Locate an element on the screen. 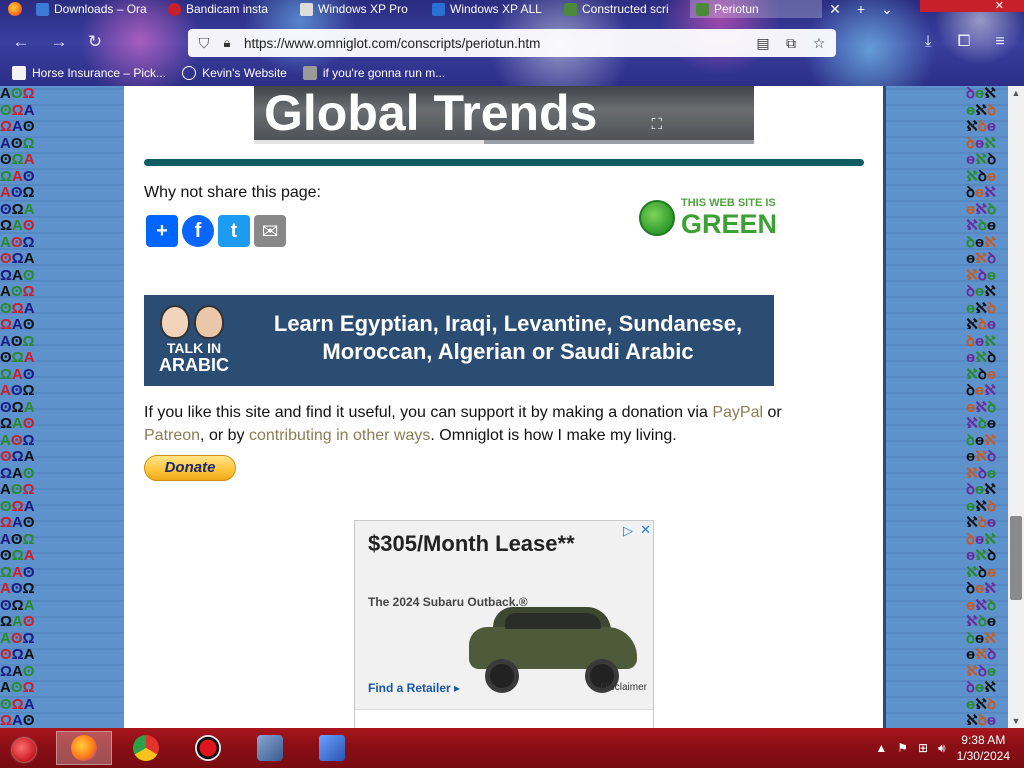  close-tab-icon: ✕ is located at coordinates (835, 9).